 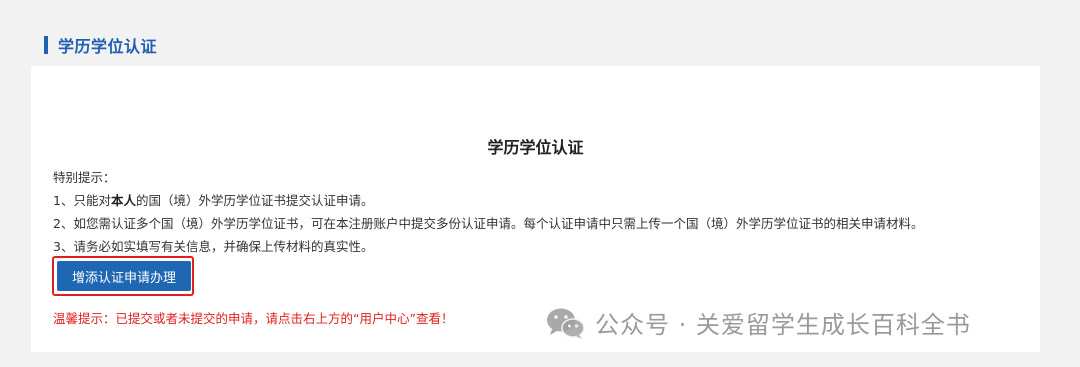 I want to click on notice-item-1-suffix: 的国（境）外学历学位证书提交认证申请。, so click(x=254, y=200).